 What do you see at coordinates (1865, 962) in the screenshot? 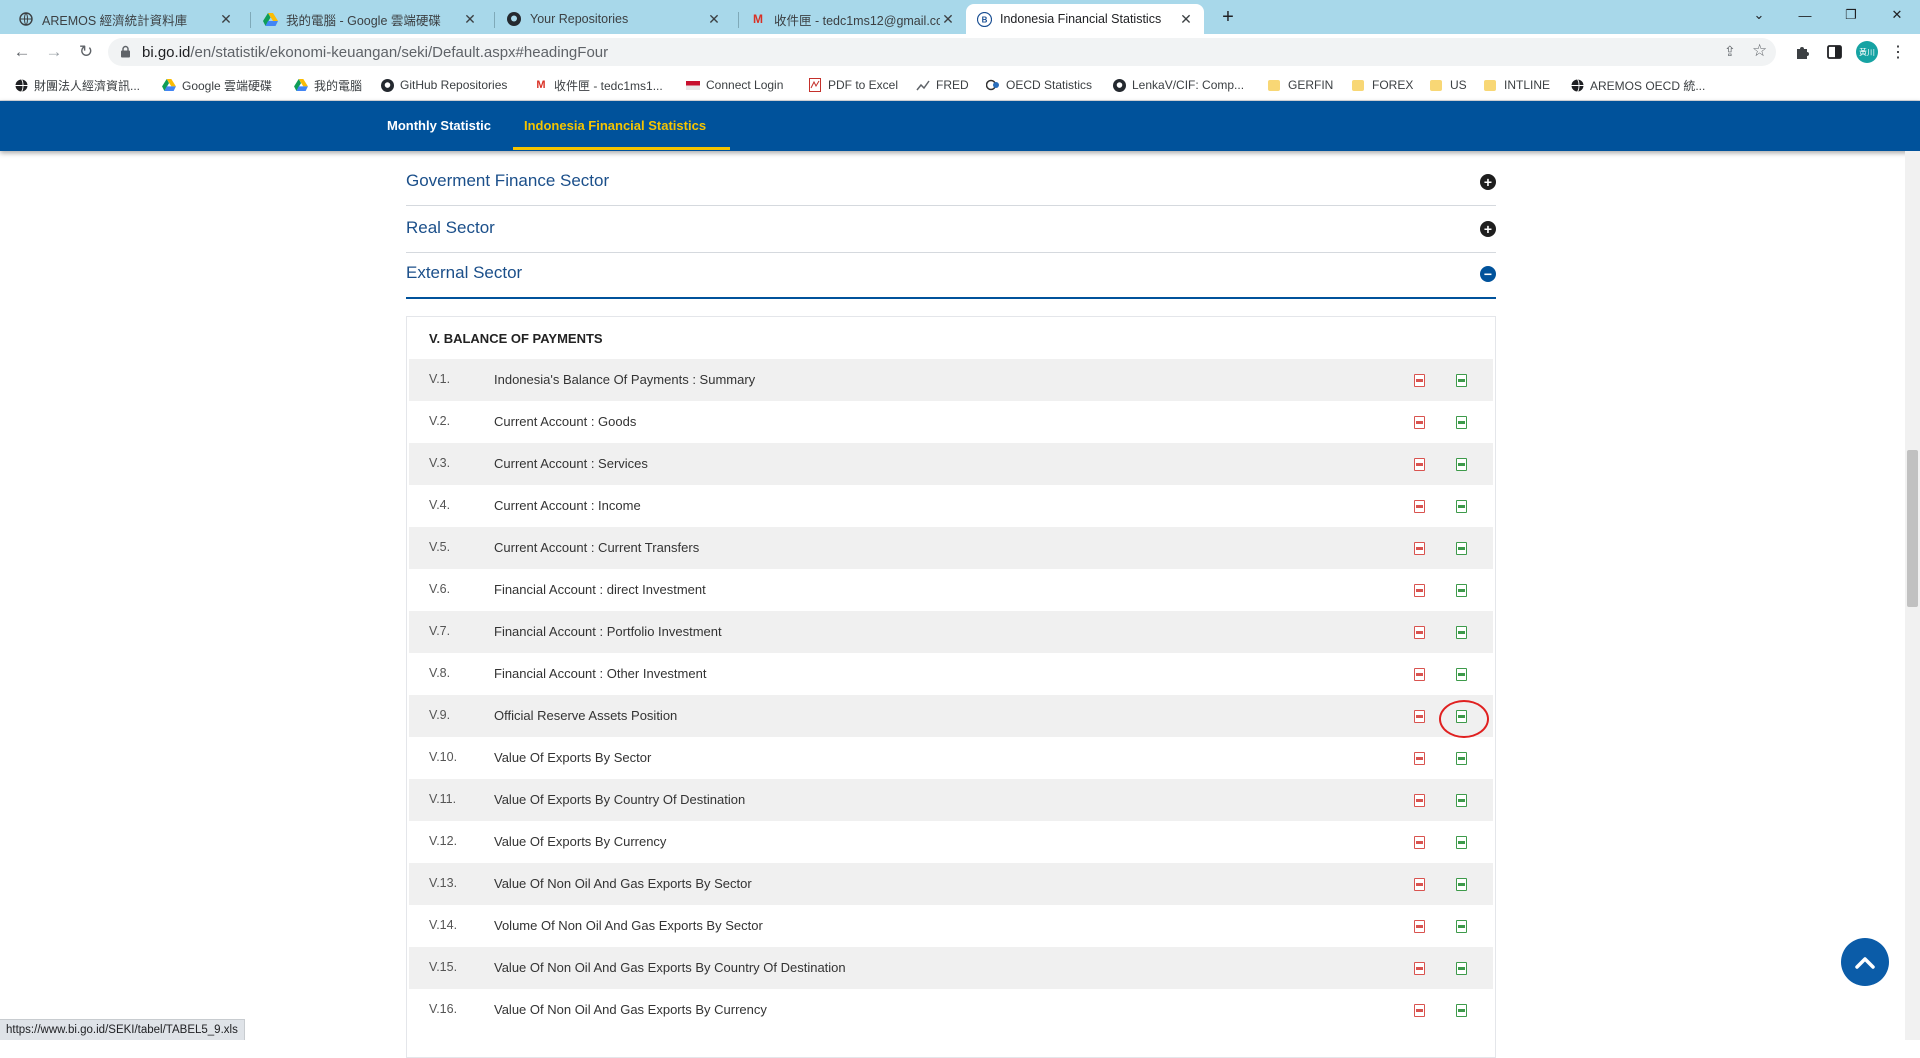
I see `back-to-top-button` at bounding box center [1865, 962].